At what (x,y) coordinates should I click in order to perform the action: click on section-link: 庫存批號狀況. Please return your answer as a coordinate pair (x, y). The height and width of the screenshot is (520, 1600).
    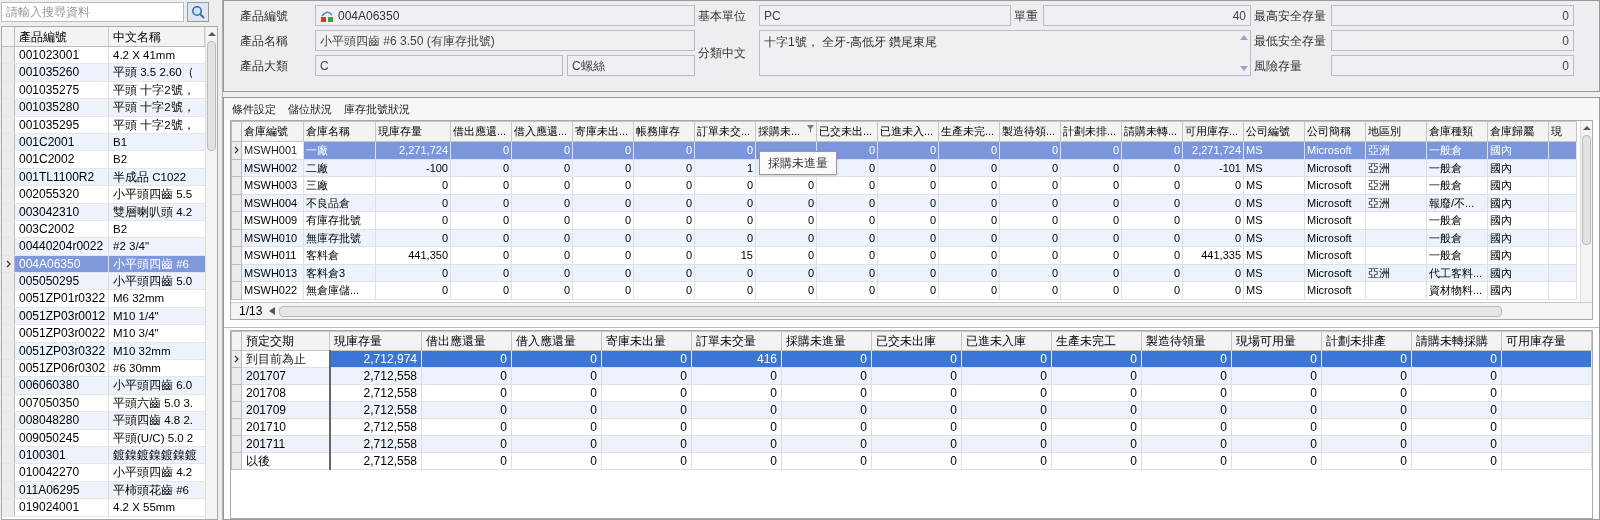
    Looking at the image, I should click on (377, 109).